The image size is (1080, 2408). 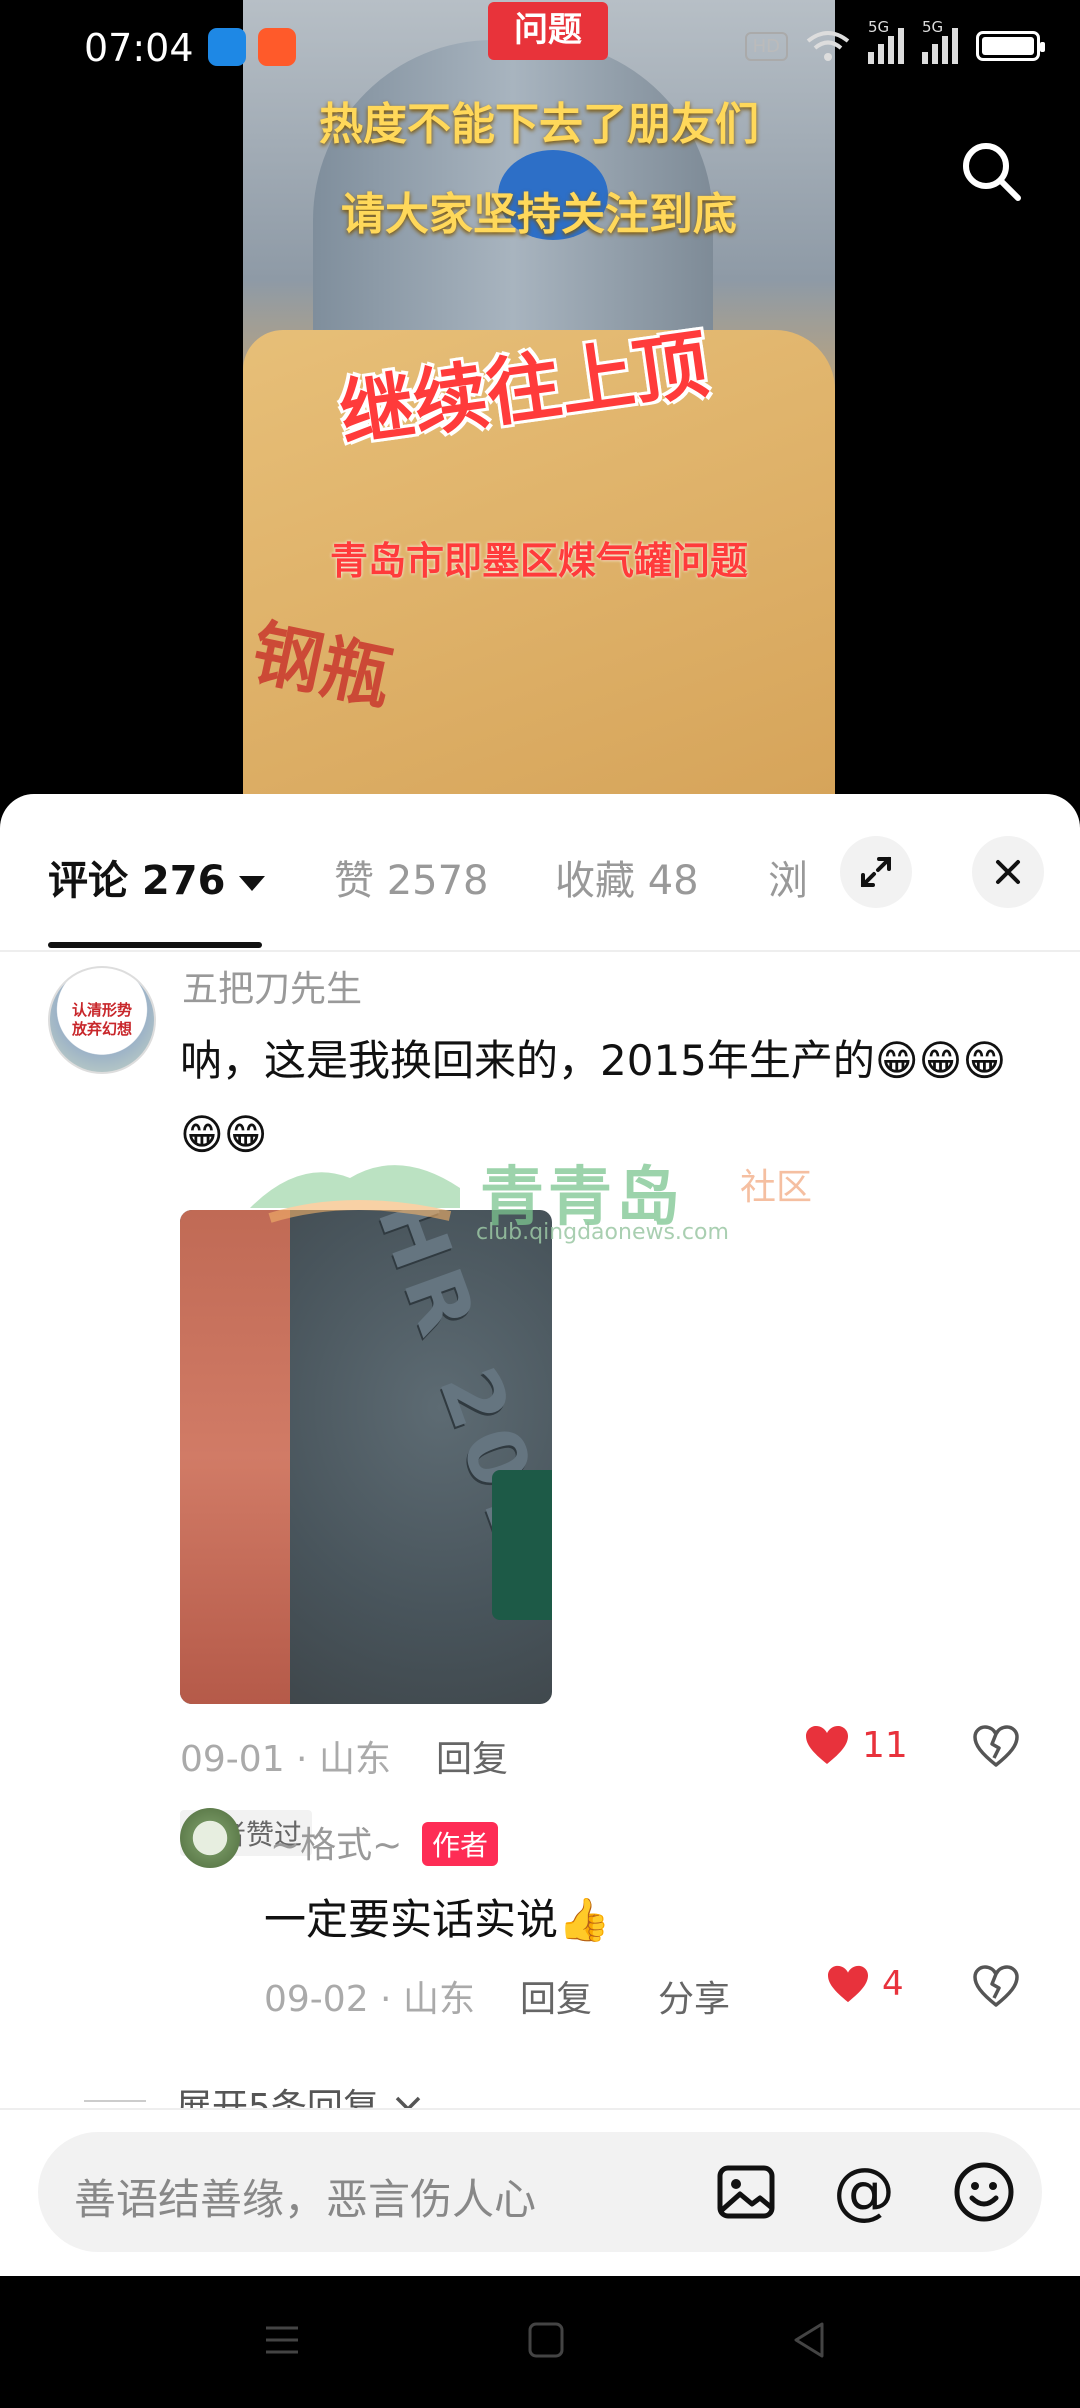 I want to click on emoji-icon, so click(x=984, y=2192).